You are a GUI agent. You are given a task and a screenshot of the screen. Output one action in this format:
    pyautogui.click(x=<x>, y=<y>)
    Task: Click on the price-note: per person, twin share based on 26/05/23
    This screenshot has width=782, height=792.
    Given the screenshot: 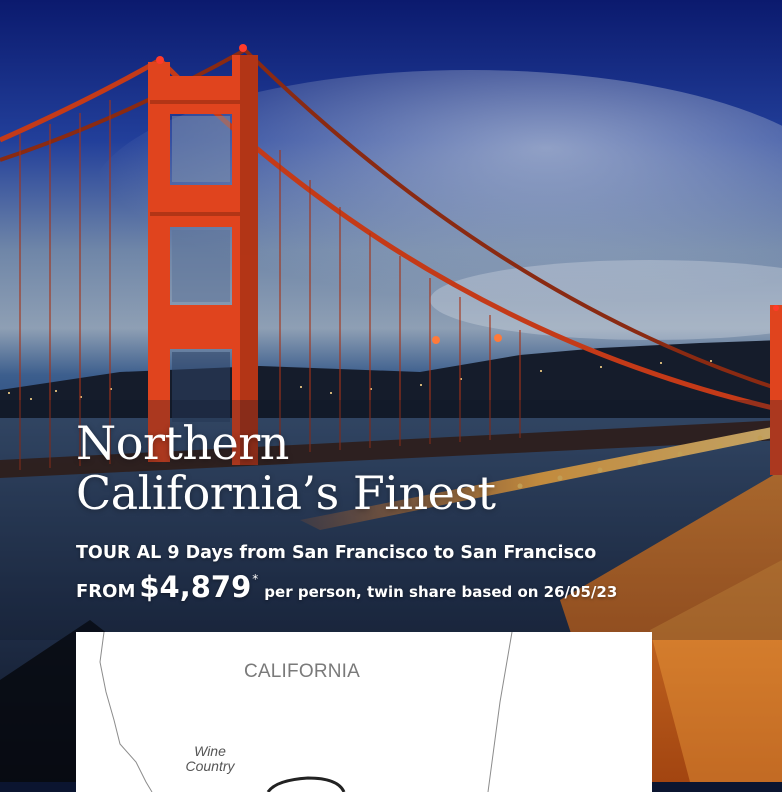 What is the action you would take?
    pyautogui.click(x=441, y=592)
    